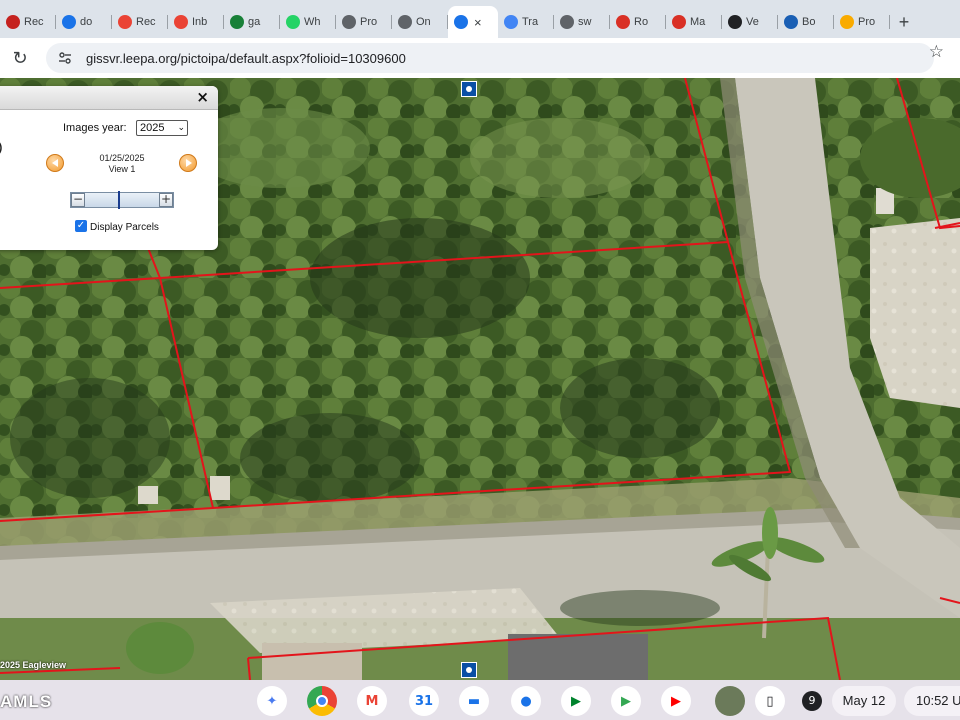 The width and height of the screenshot is (960, 720). What do you see at coordinates (423, 22) in the screenshot?
I see `tab-label: On` at bounding box center [423, 22].